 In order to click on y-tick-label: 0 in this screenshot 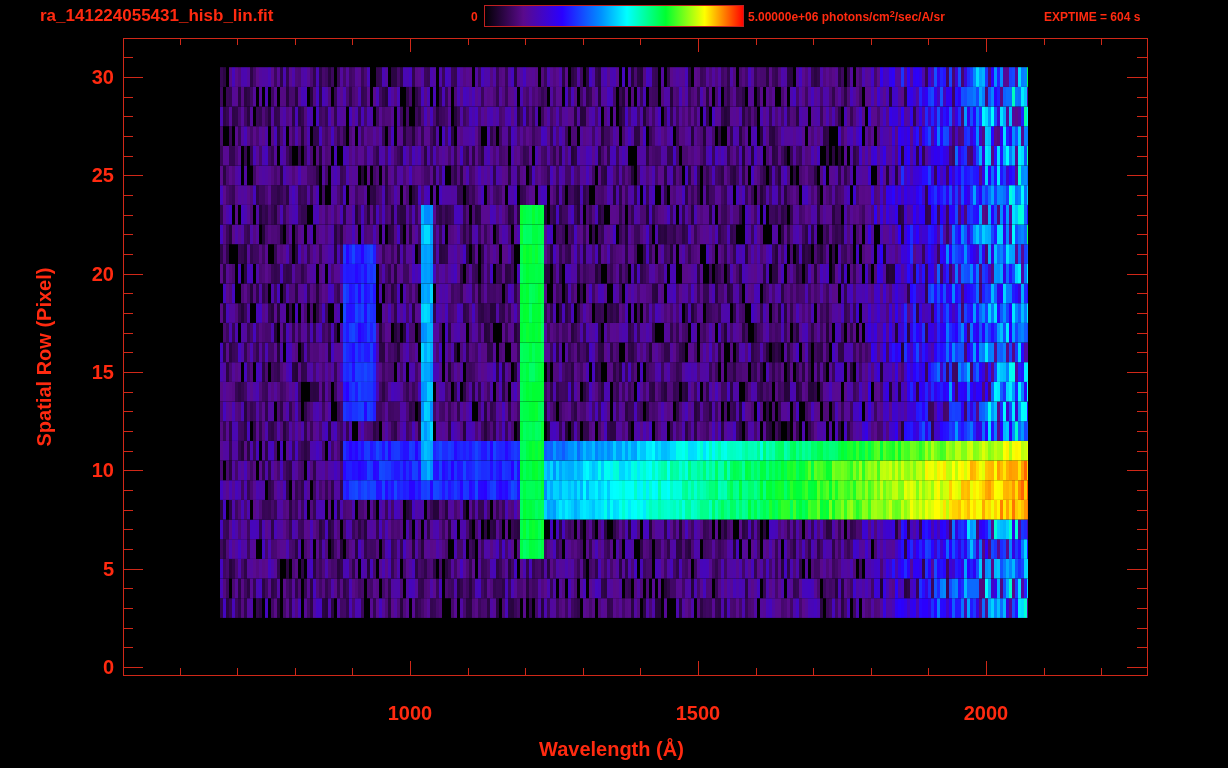, I will do `click(107, 667)`.